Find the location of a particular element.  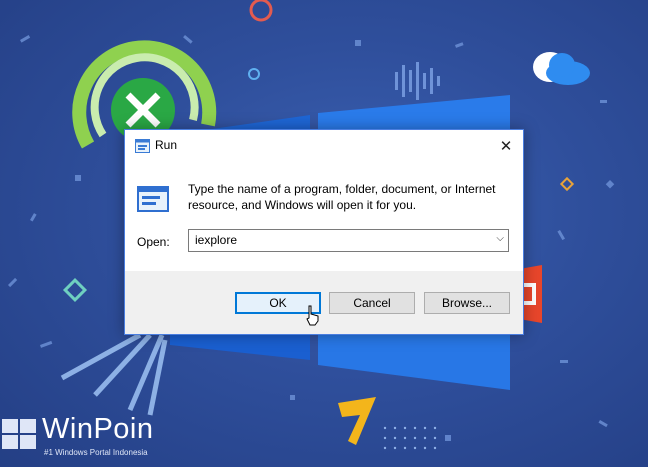

watermark-title: WinPoin is located at coordinates (98, 429).